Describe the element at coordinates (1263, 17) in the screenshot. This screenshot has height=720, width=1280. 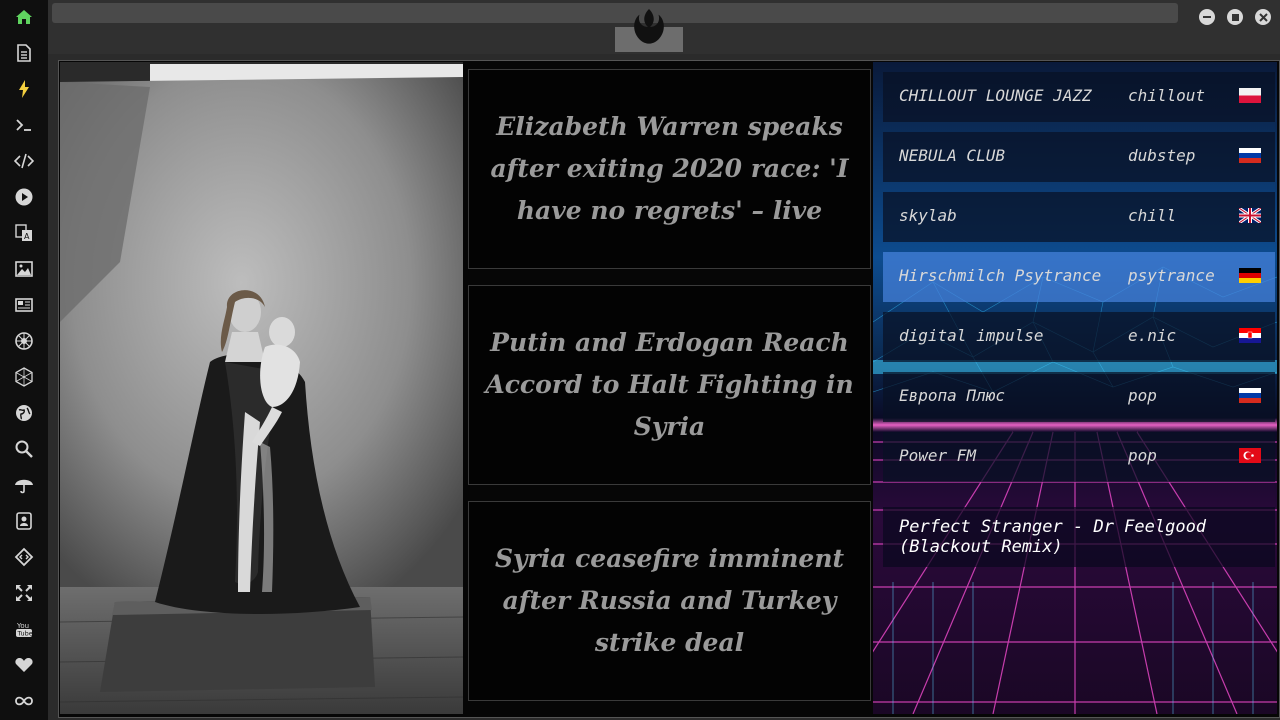
I see `close-icon` at that location.